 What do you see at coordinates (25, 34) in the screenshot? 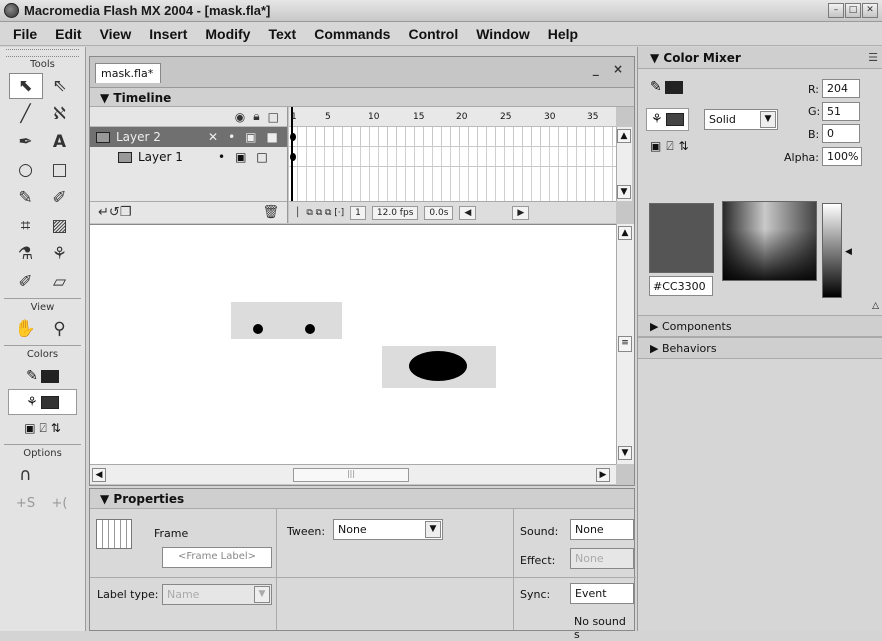
I see `menu-file: File` at bounding box center [25, 34].